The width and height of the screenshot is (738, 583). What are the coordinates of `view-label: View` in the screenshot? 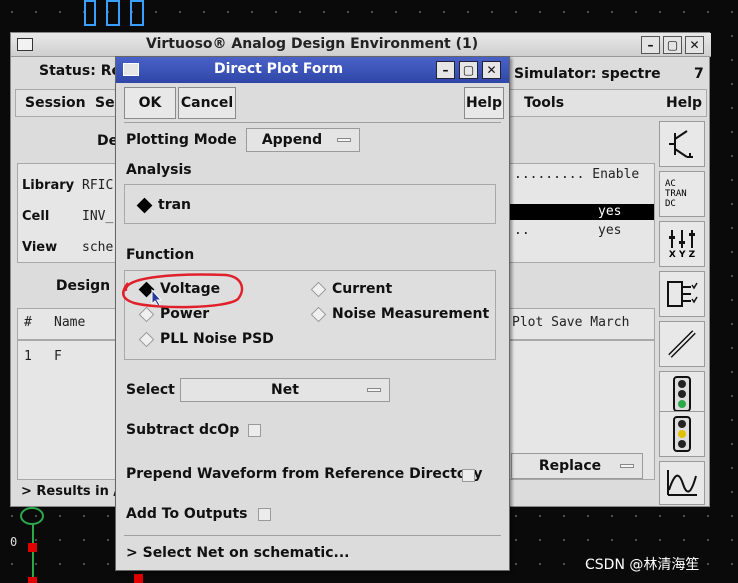 It's located at (40, 247).